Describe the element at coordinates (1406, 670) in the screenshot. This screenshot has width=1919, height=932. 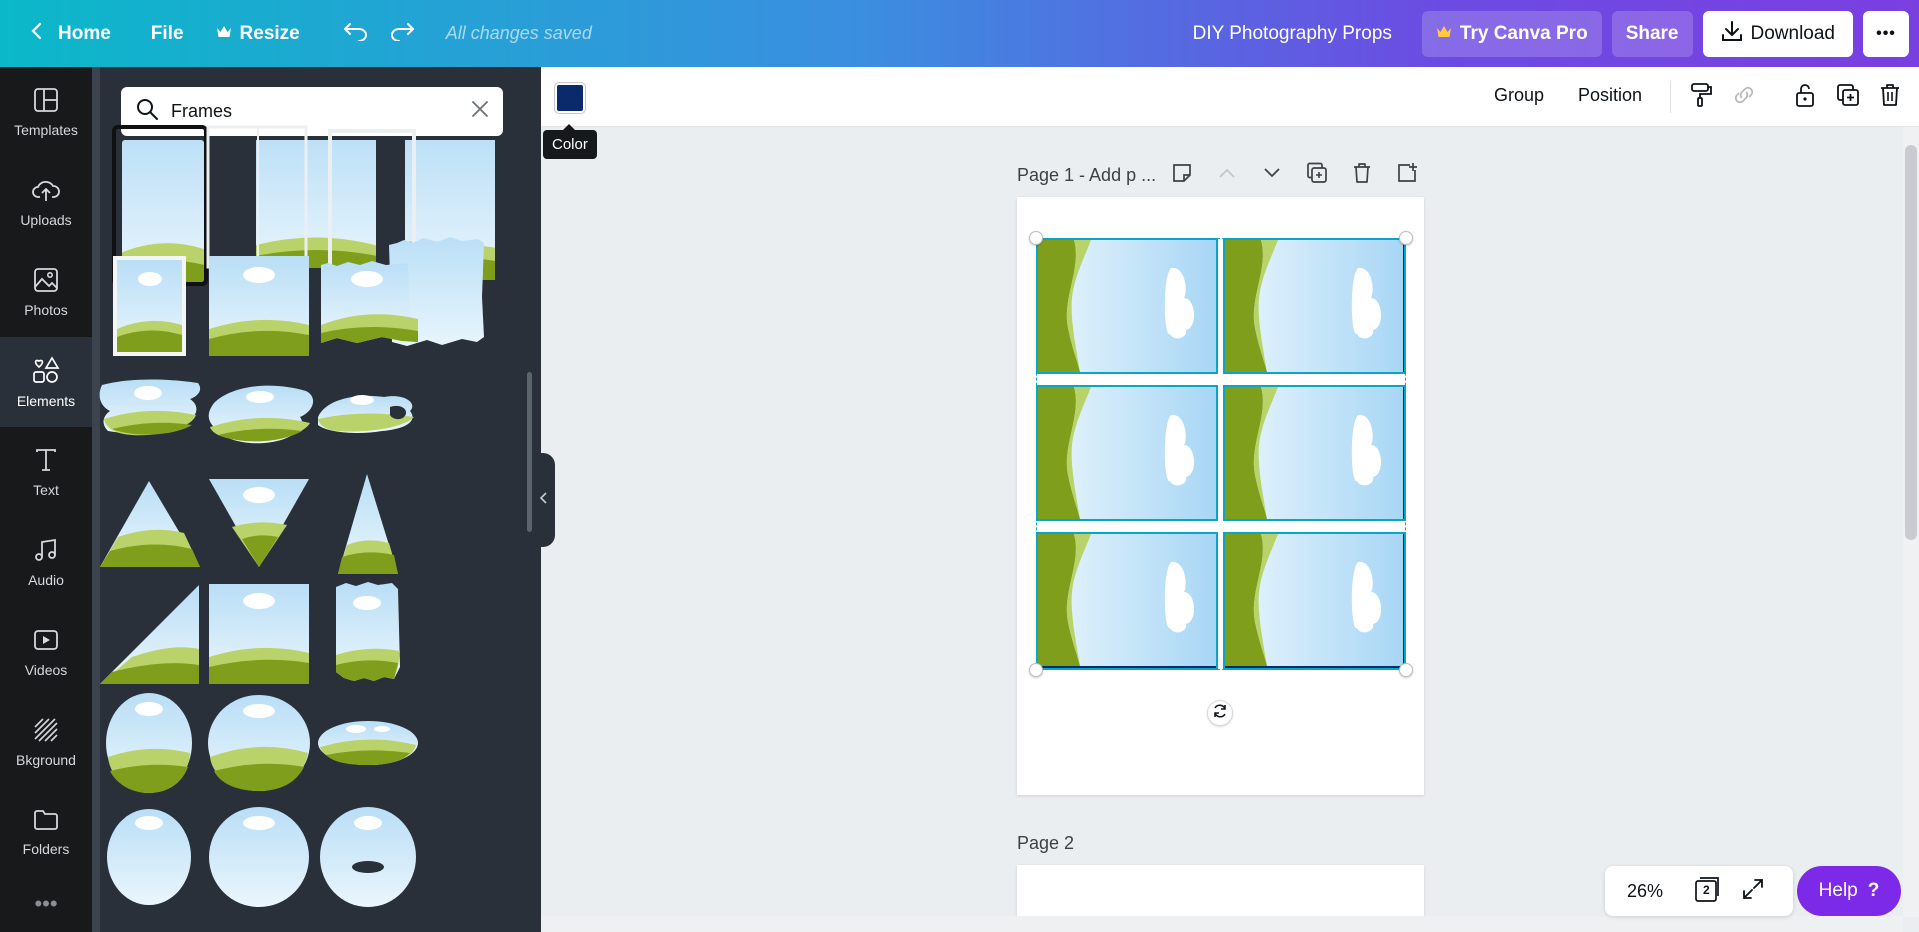
I see `resize-handle-bottom-right` at that location.